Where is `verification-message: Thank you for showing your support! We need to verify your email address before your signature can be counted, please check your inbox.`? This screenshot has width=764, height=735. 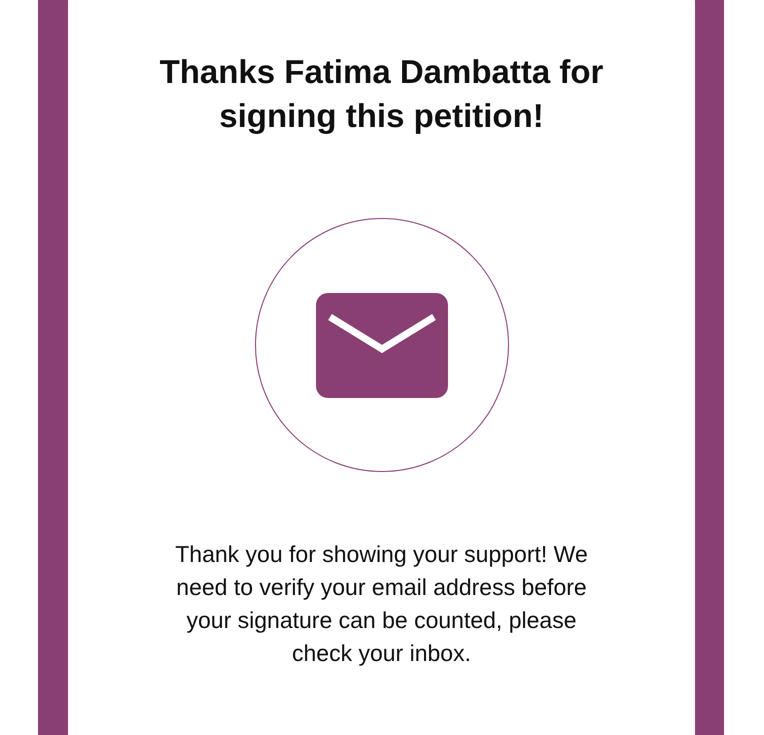 verification-message: Thank you for showing your support! We need to verify your email address before your signature can be counted, please check your inbox. is located at coordinates (381, 604).